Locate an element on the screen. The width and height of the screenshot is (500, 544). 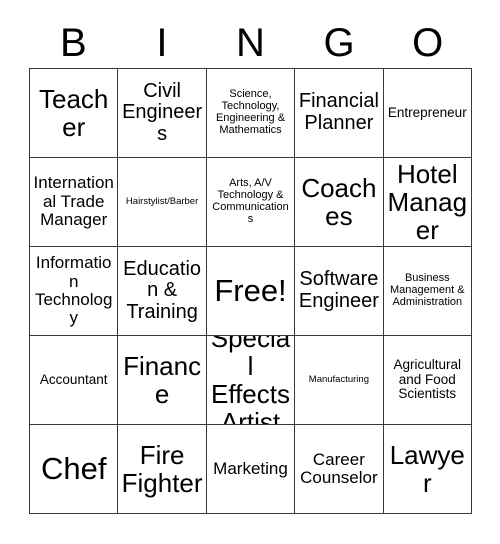
bingo-cell-label: Career Counselor is located at coordinates (339, 468).